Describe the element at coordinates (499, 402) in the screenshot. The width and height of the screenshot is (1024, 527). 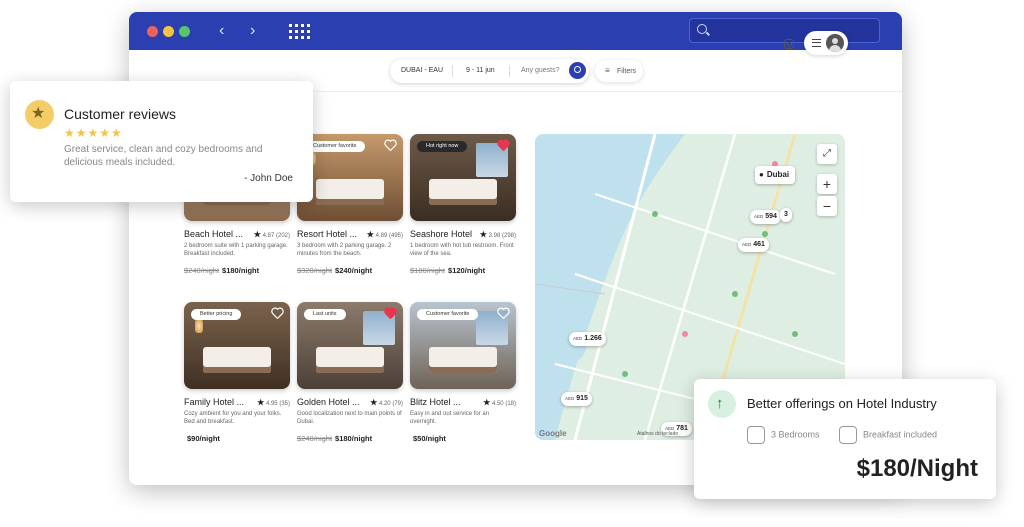
I see `hotel-rating: ★ 4.50 (18)` at that location.